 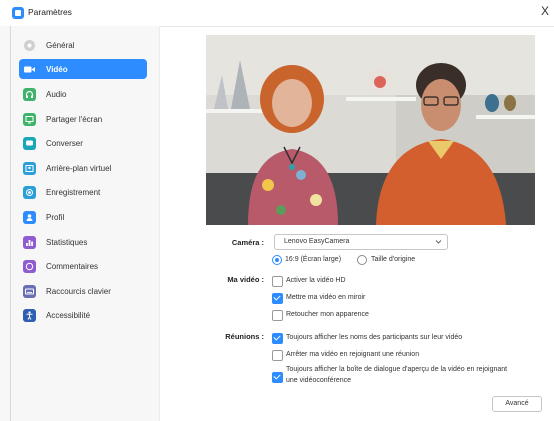 What do you see at coordinates (277, 298) in the screenshot?
I see `mirror-video-checkbox` at bounding box center [277, 298].